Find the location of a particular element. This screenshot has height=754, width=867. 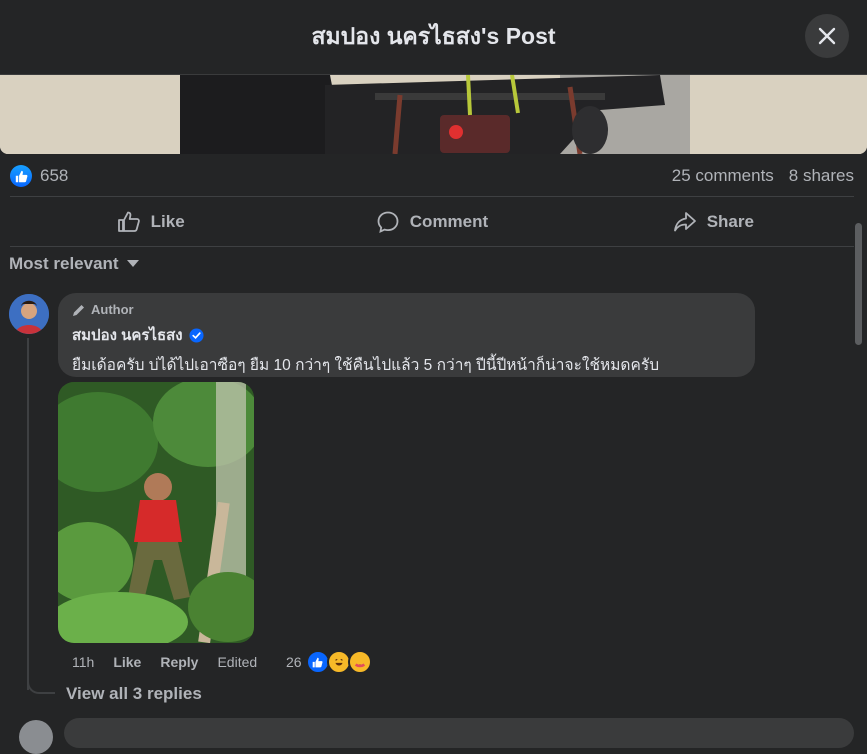

verified-badge-icon is located at coordinates (196, 335).